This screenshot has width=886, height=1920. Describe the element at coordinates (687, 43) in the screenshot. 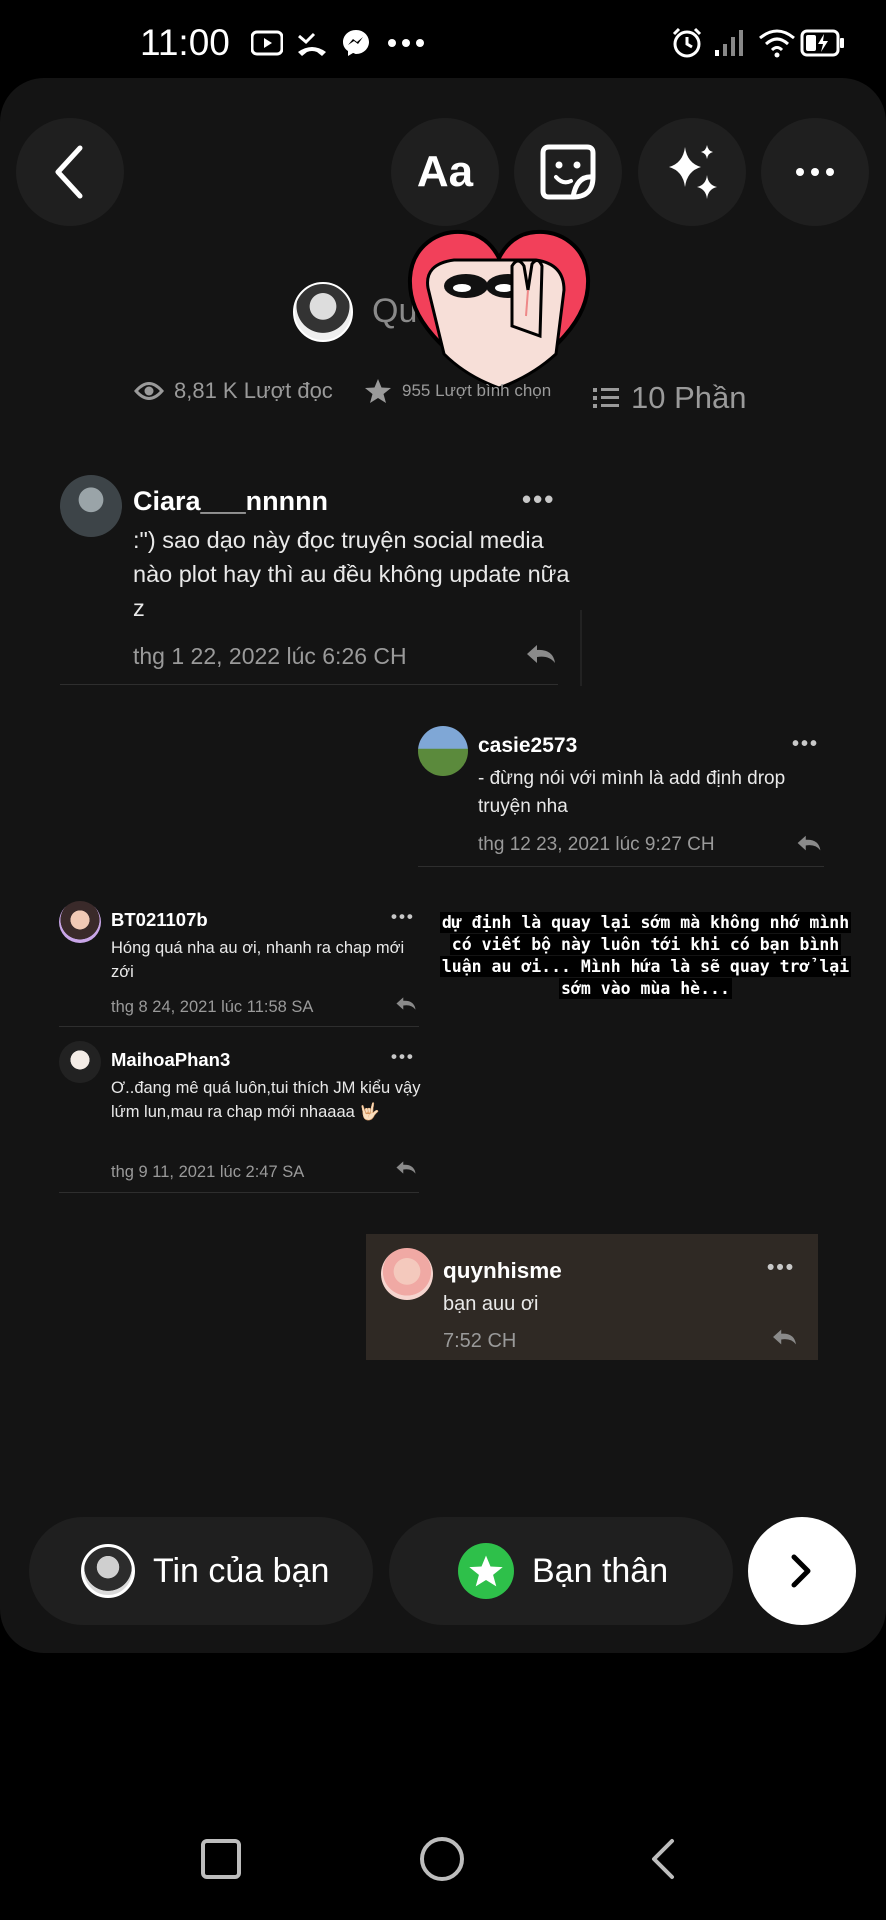

I see `alarm-icon` at that location.